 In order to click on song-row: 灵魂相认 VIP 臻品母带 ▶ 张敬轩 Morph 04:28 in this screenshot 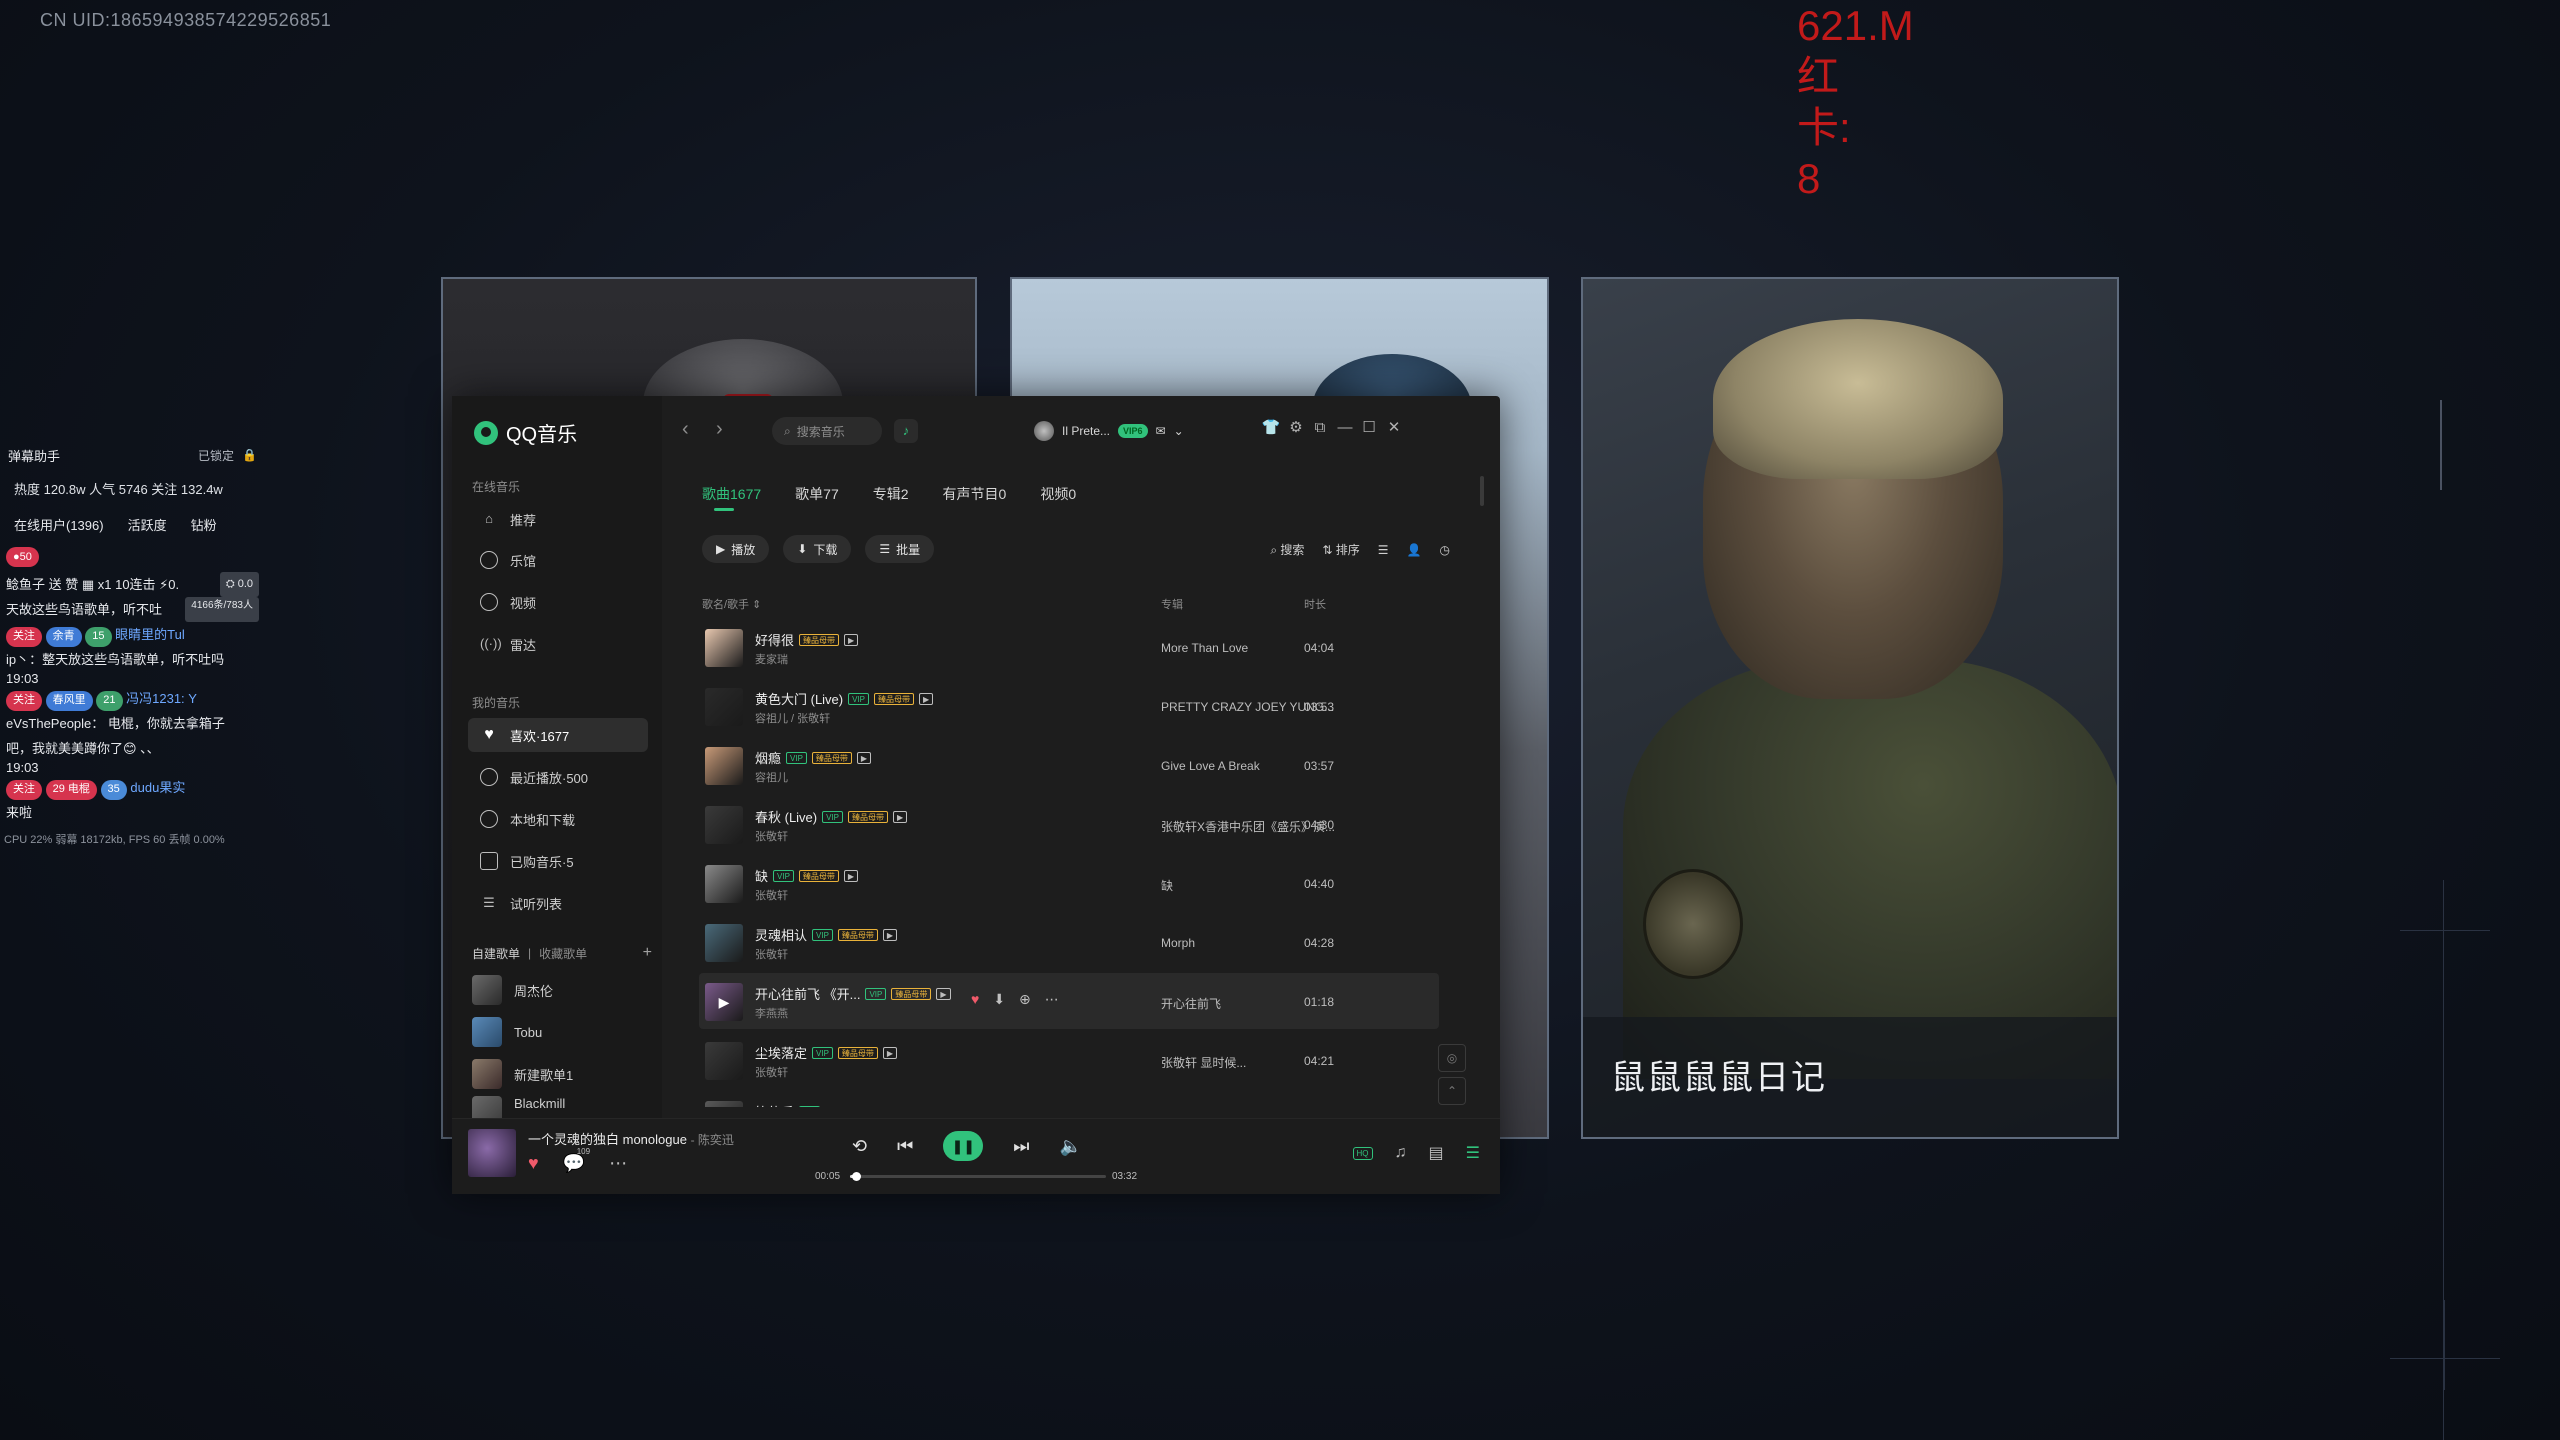, I will do `click(1069, 942)`.